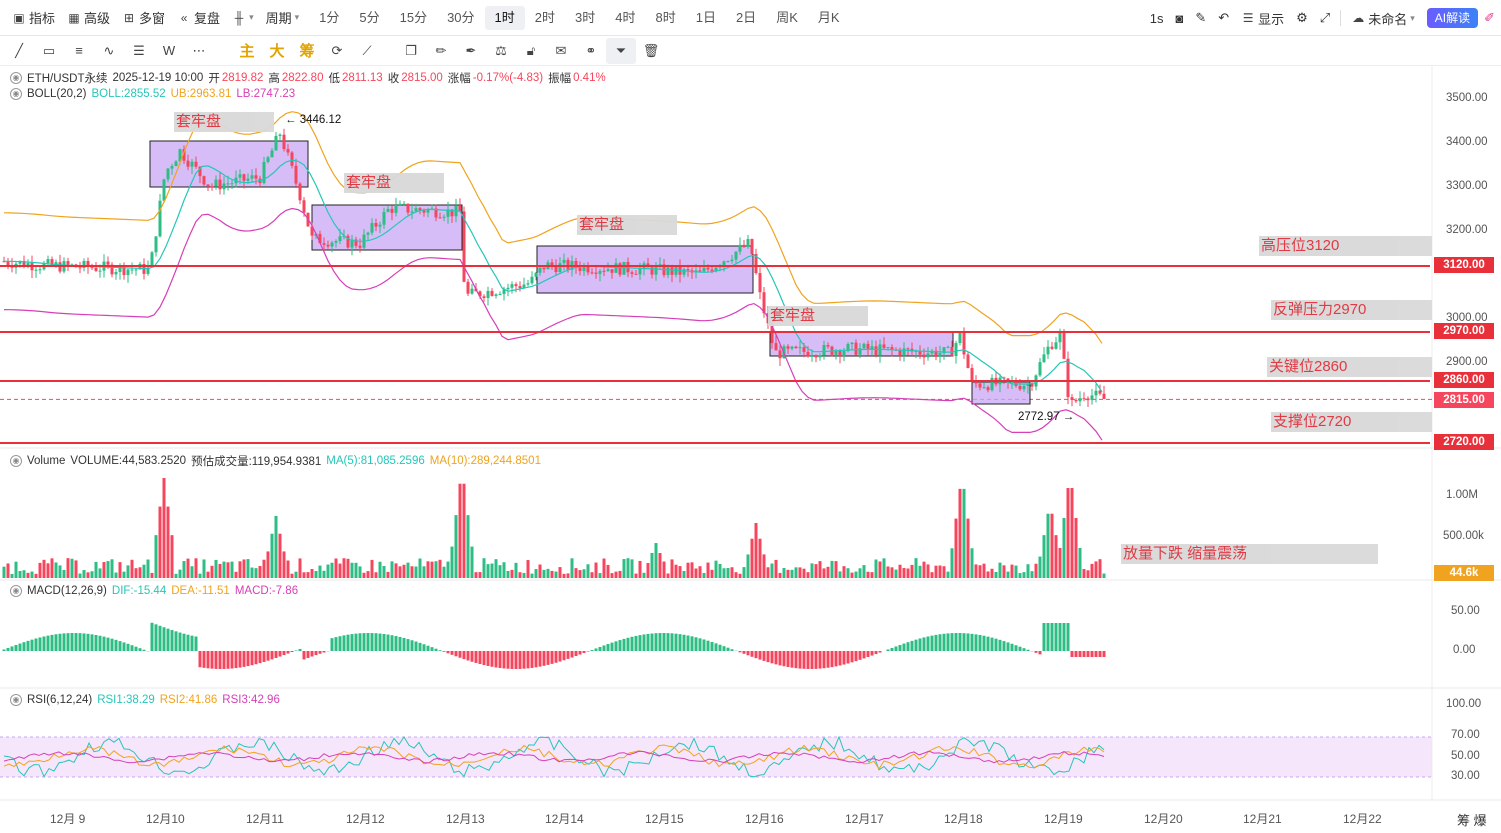 Image resolution: width=1501 pixels, height=833 pixels. I want to click on volume-note-label: 放量下跌 缩量震荡, so click(1249, 554).